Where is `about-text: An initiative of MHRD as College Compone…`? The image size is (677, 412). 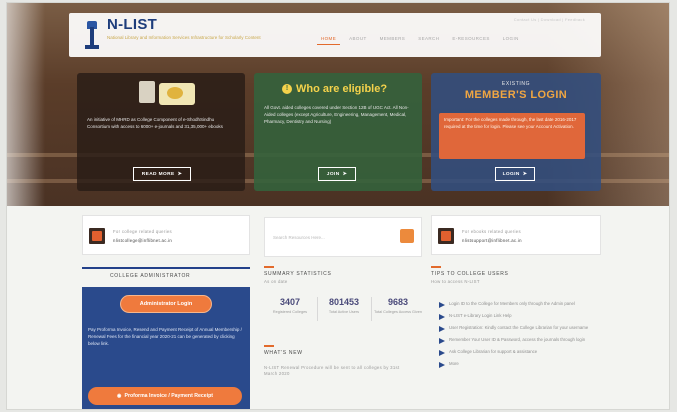
about-text: An initiative of MHRD as College Compone… is located at coordinates (155, 123).